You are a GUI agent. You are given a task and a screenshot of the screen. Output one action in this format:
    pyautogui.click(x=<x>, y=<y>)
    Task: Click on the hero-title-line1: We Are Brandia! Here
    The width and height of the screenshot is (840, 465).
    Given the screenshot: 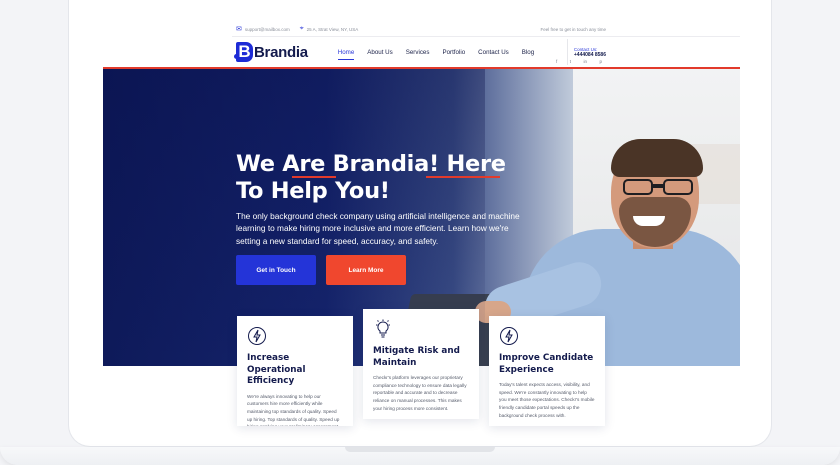 What is the action you would take?
    pyautogui.click(x=371, y=164)
    